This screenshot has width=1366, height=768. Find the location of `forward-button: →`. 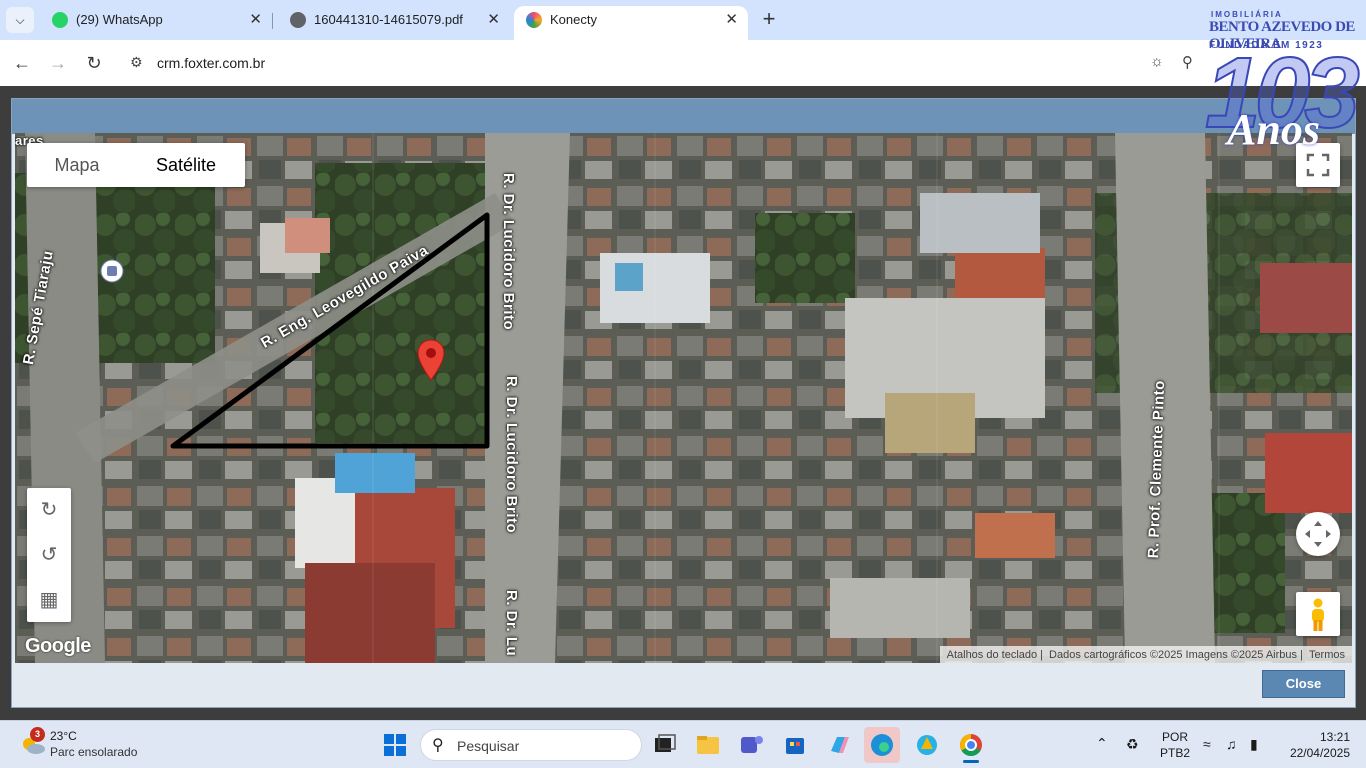

forward-button: → is located at coordinates (58, 63).